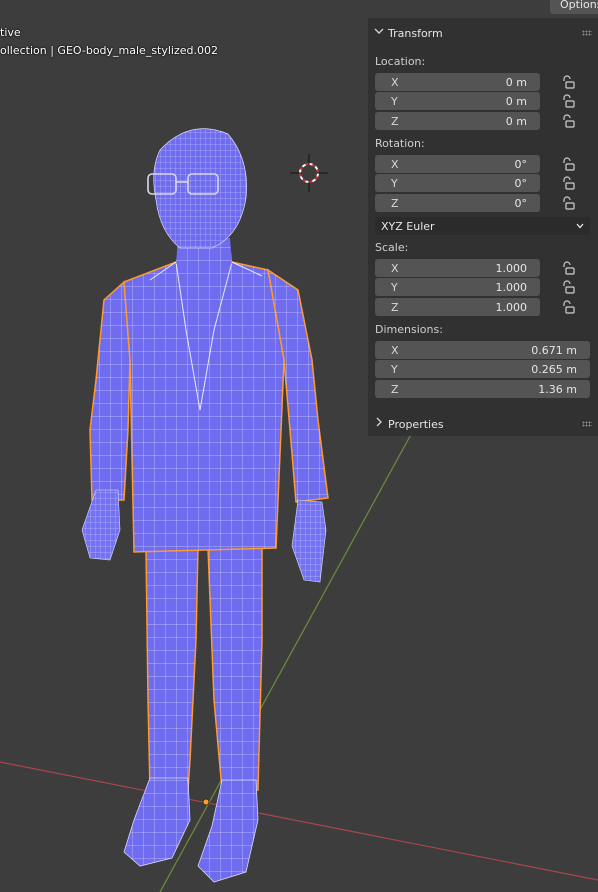  Describe the element at coordinates (557, 389) in the screenshot. I see `field-value: 1.36 m` at that location.